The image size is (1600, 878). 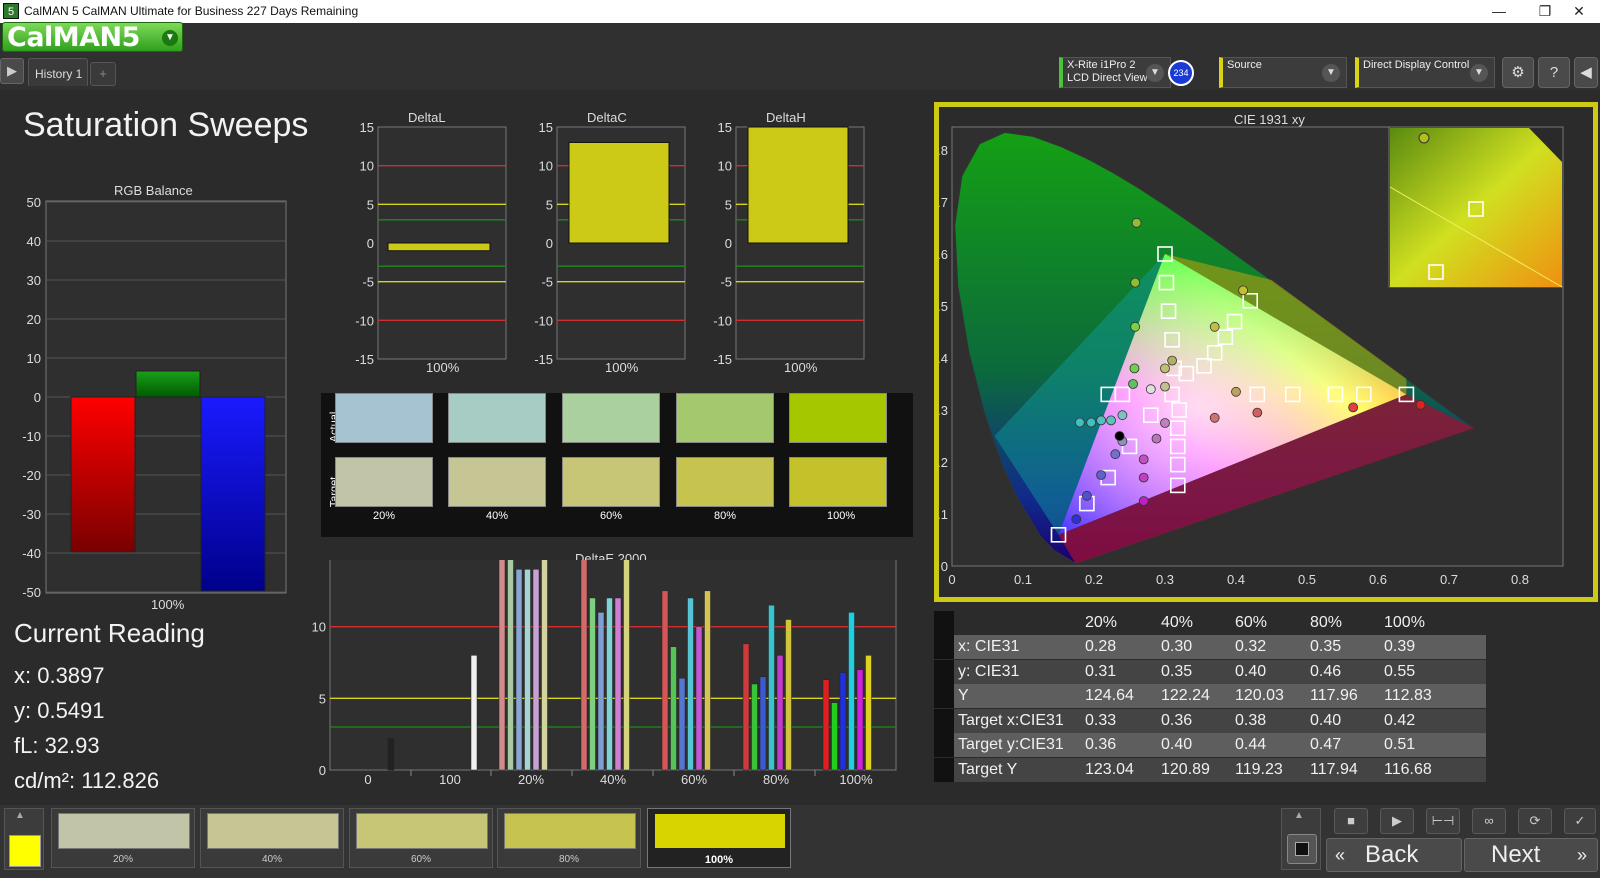 I want to click on play-nav-icon: ▶, so click(x=12, y=71).